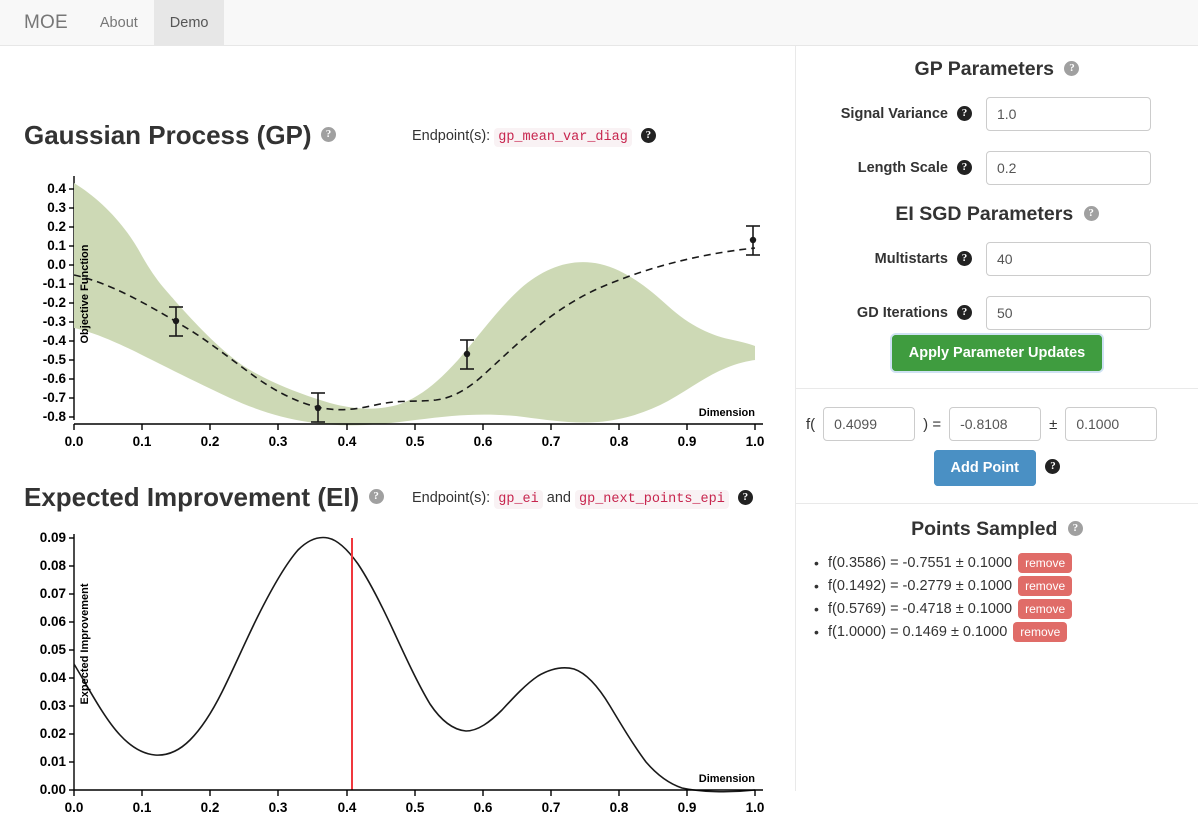  Describe the element at coordinates (72, 662) in the screenshot. I see `ei-y-axis` at that location.